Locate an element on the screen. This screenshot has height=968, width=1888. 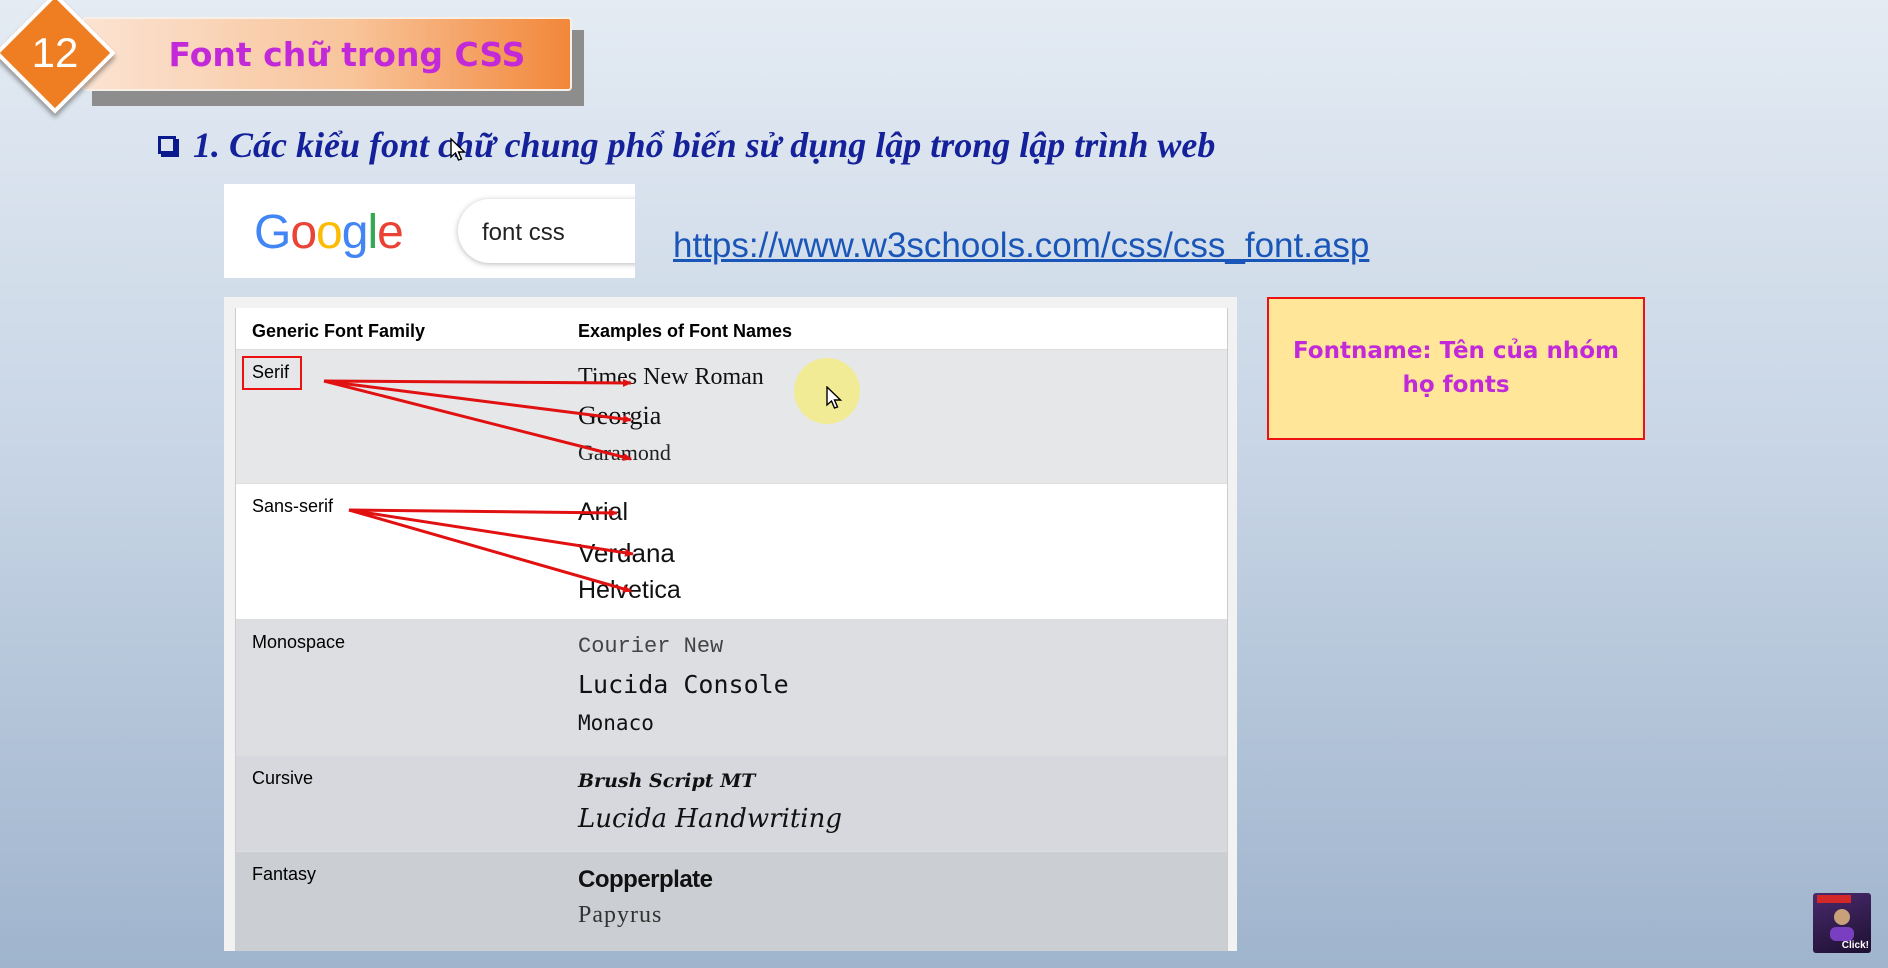
note-text: Fontname: Tên của nhóm họ fonts is located at coordinates (1456, 368).